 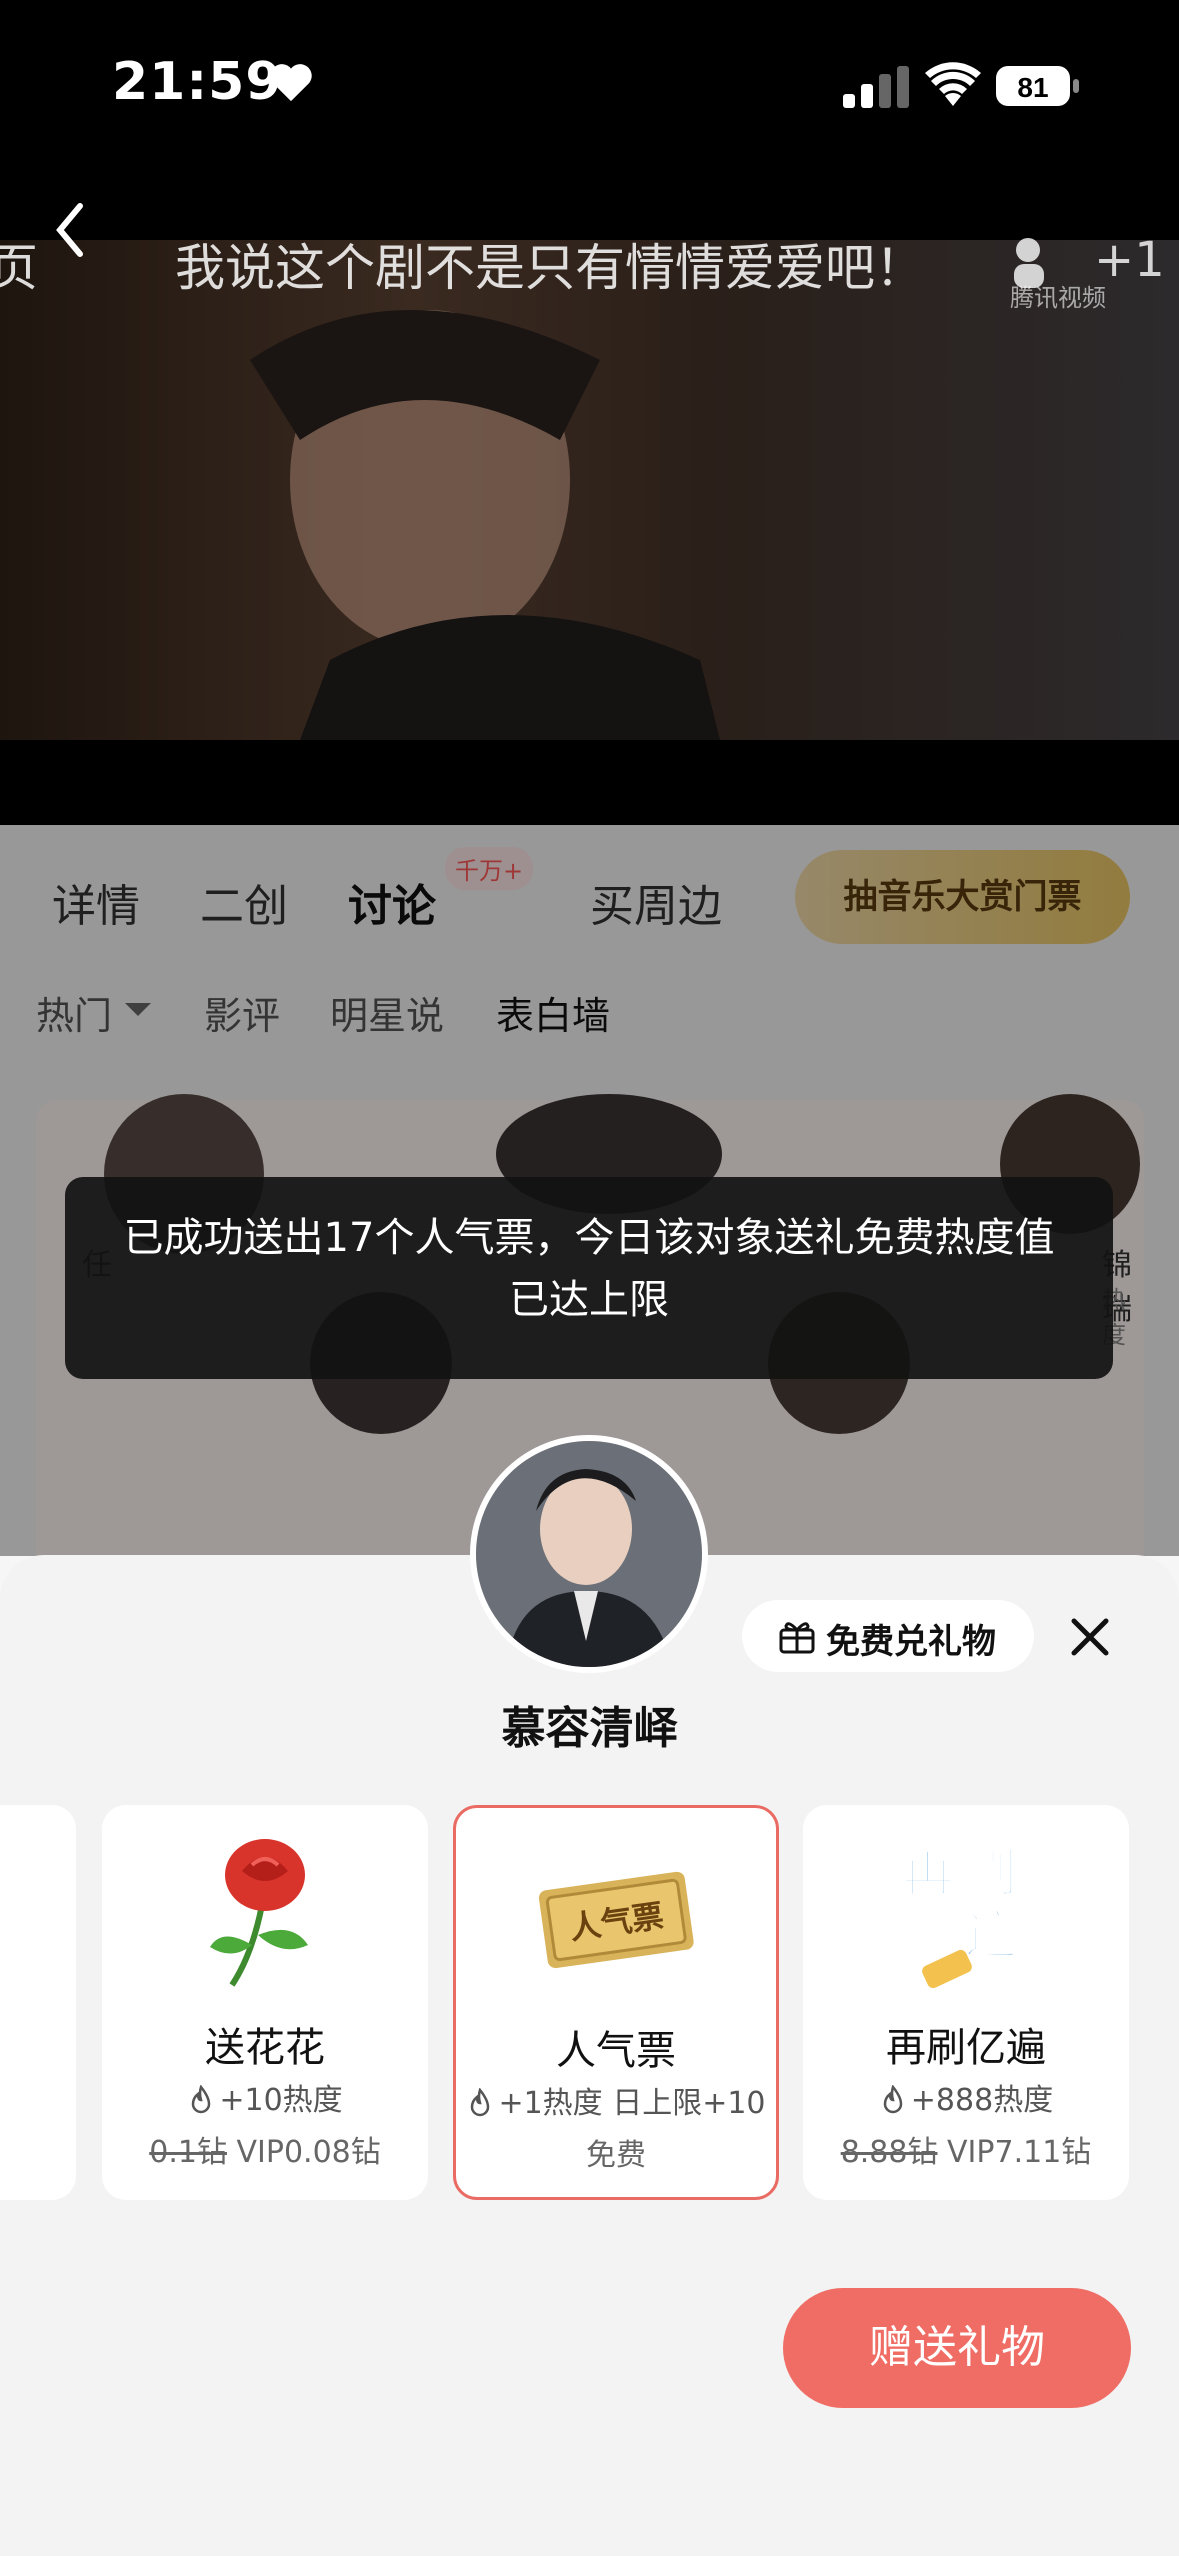 I want to click on gift-heat: +888热度, so click(x=966, y=2097).